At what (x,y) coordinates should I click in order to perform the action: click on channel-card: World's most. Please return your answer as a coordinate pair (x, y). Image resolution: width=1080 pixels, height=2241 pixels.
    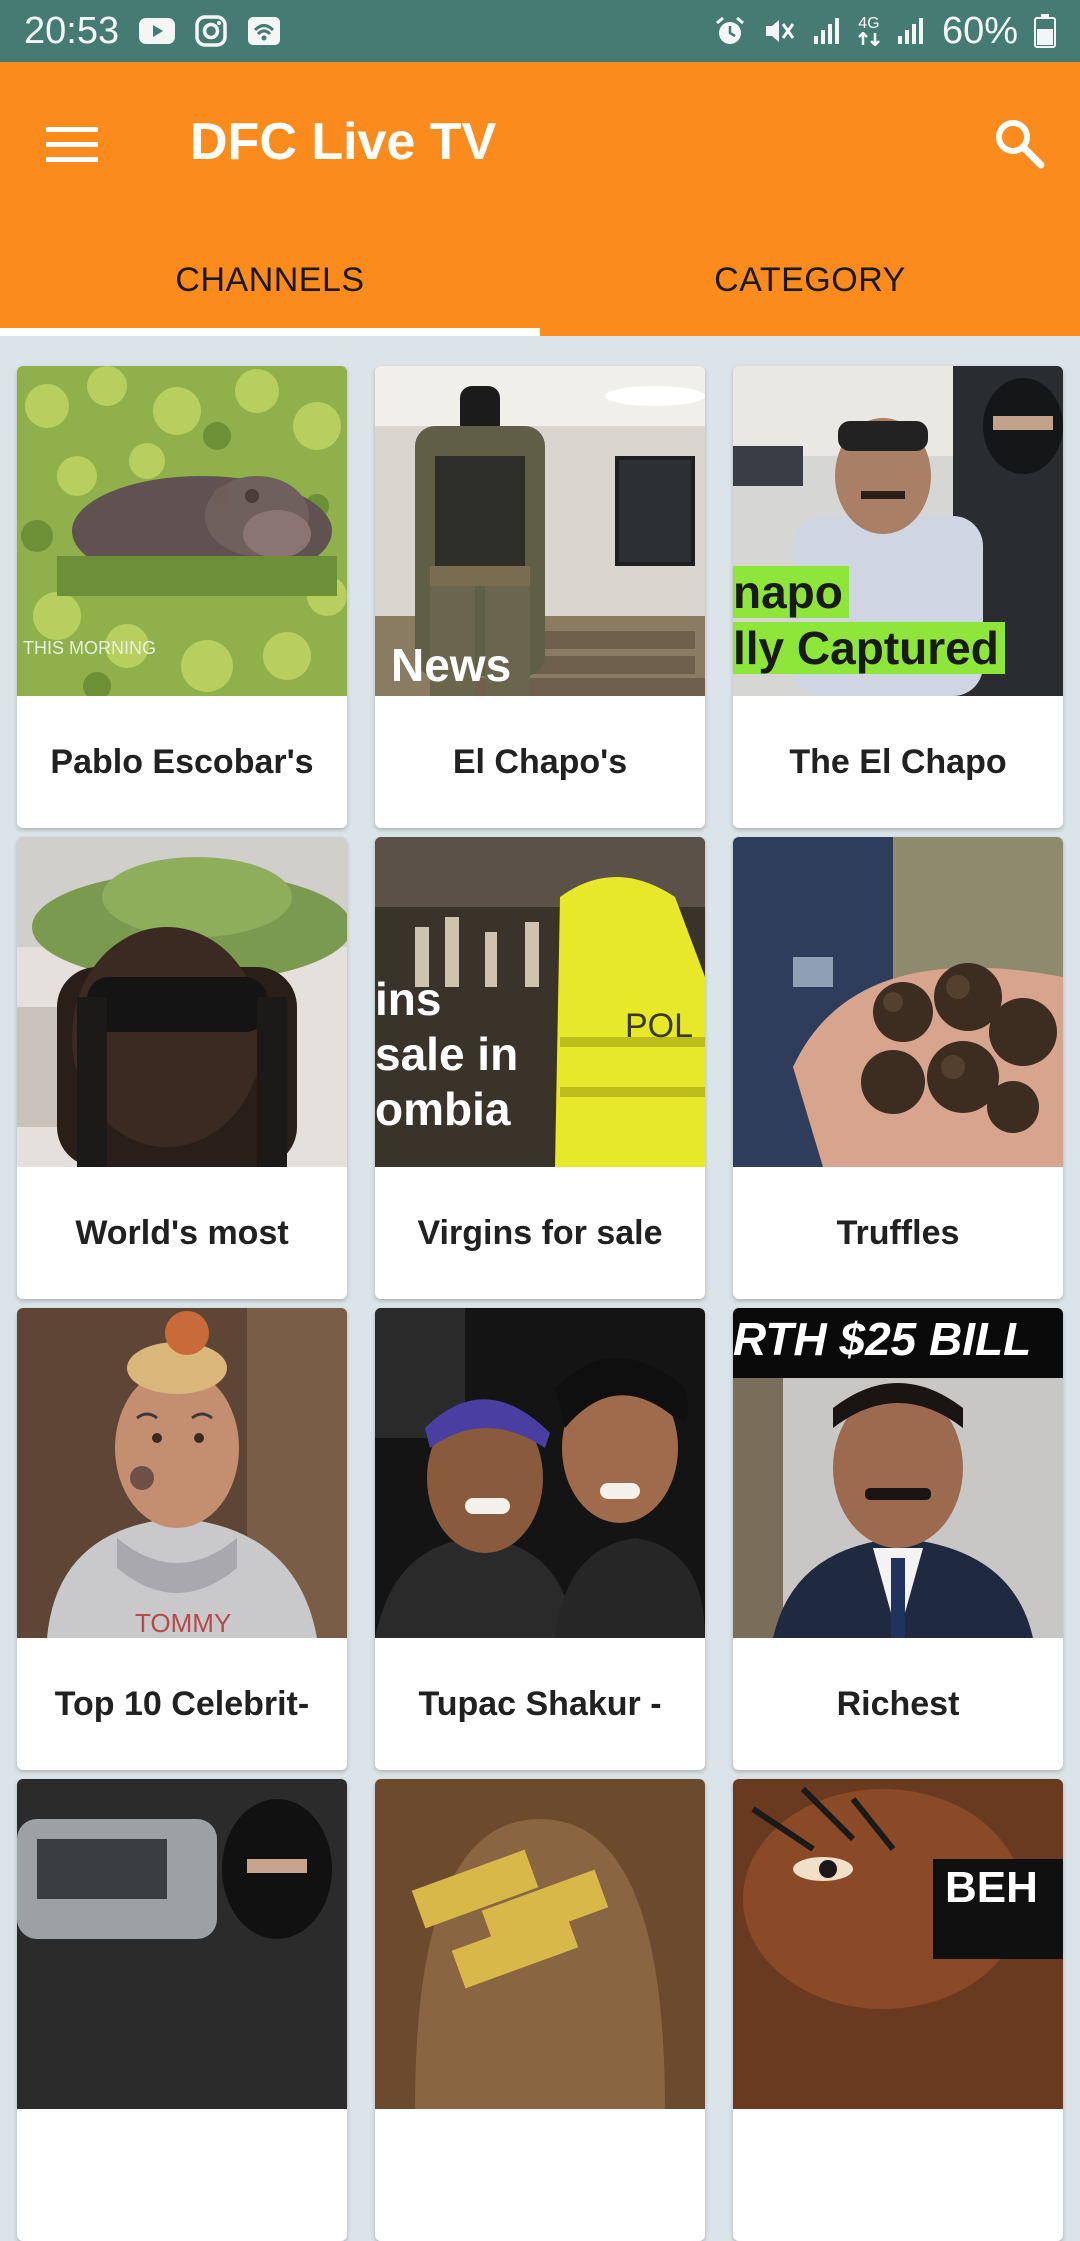
    Looking at the image, I should click on (182, 1068).